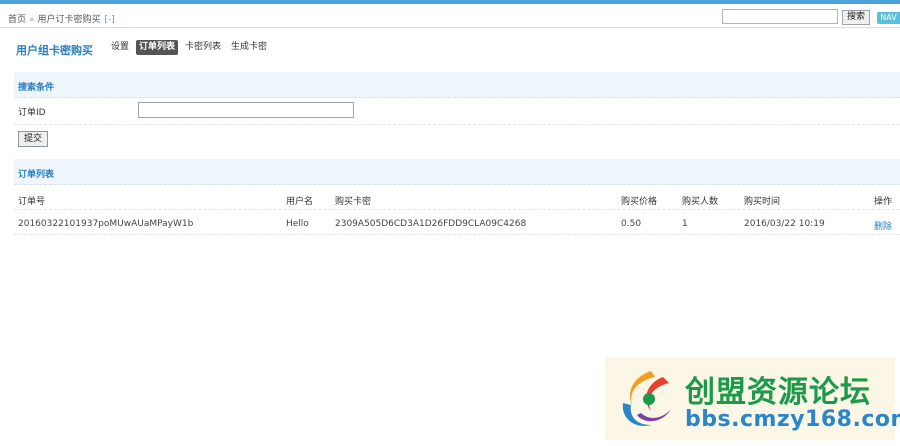 The height and width of the screenshot is (446, 900). I want to click on nav-item-settings: 设置, so click(120, 47).